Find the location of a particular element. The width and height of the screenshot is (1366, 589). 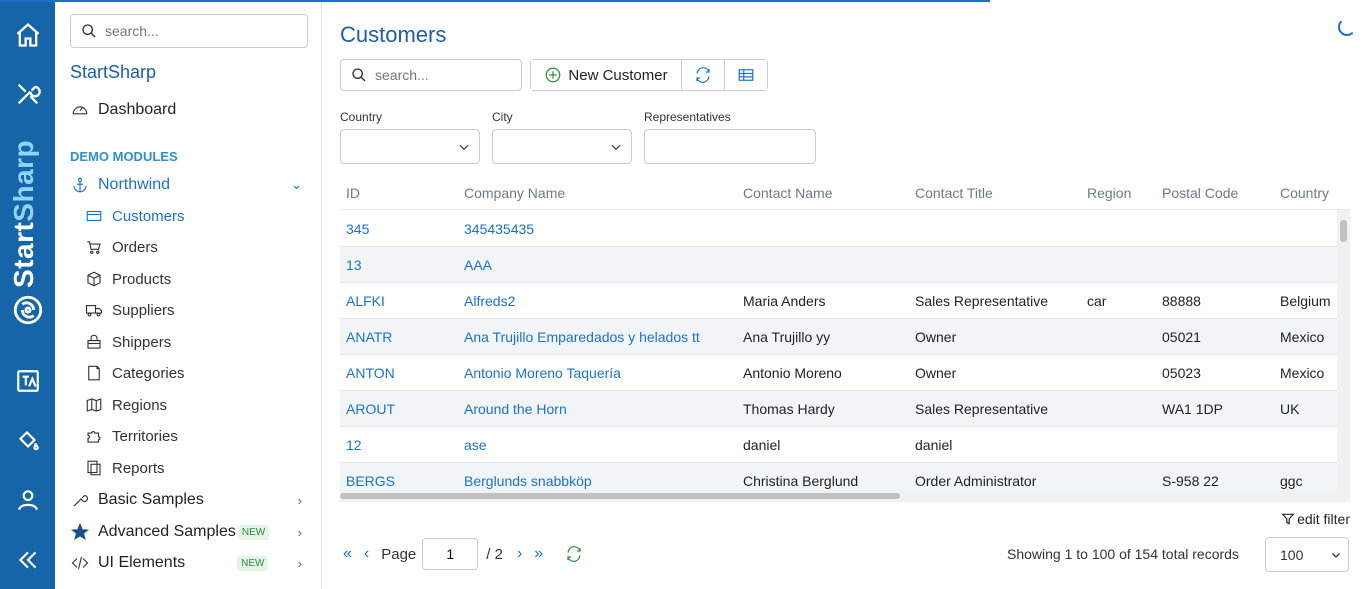

page-label: Page is located at coordinates (399, 554).